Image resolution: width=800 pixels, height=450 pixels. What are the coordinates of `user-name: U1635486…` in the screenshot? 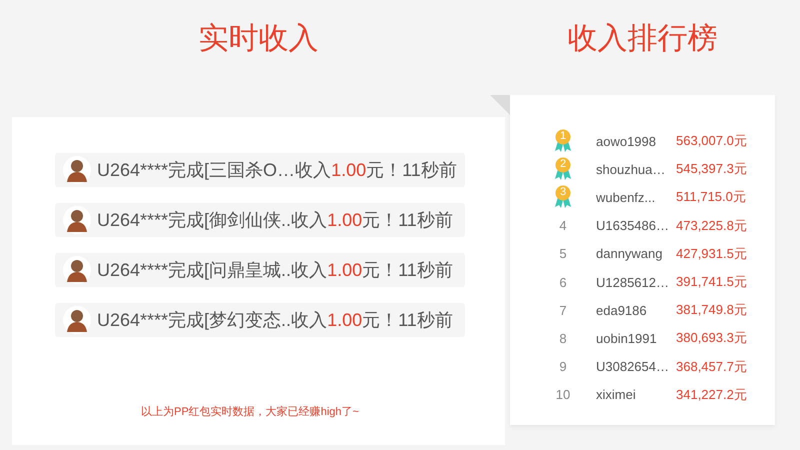 It's located at (633, 226).